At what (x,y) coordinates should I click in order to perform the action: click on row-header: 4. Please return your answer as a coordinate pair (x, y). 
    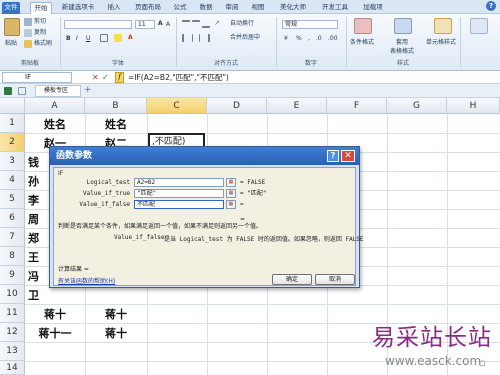
    Looking at the image, I should click on (12, 180).